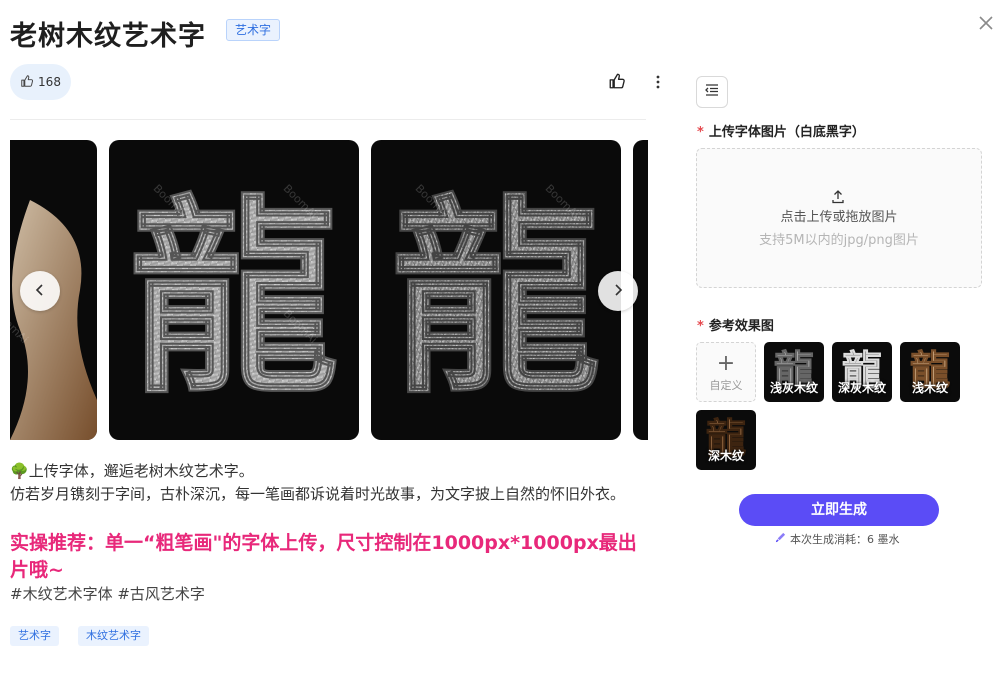  I want to click on reference-dark-wood: 龍 深木纹, so click(726, 440).